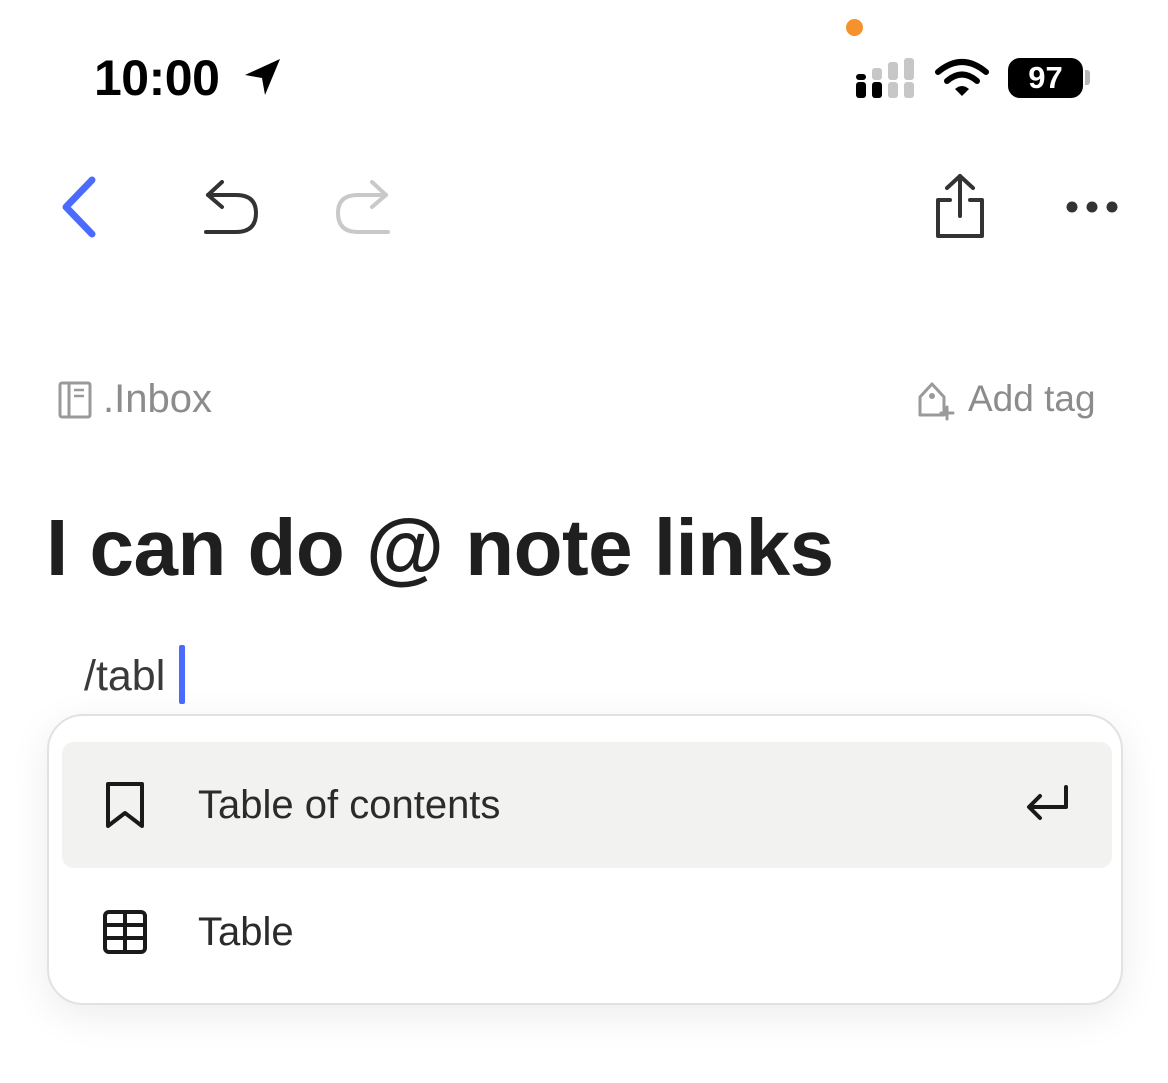  What do you see at coordinates (157, 78) in the screenshot?
I see `status-time: 10:00` at bounding box center [157, 78].